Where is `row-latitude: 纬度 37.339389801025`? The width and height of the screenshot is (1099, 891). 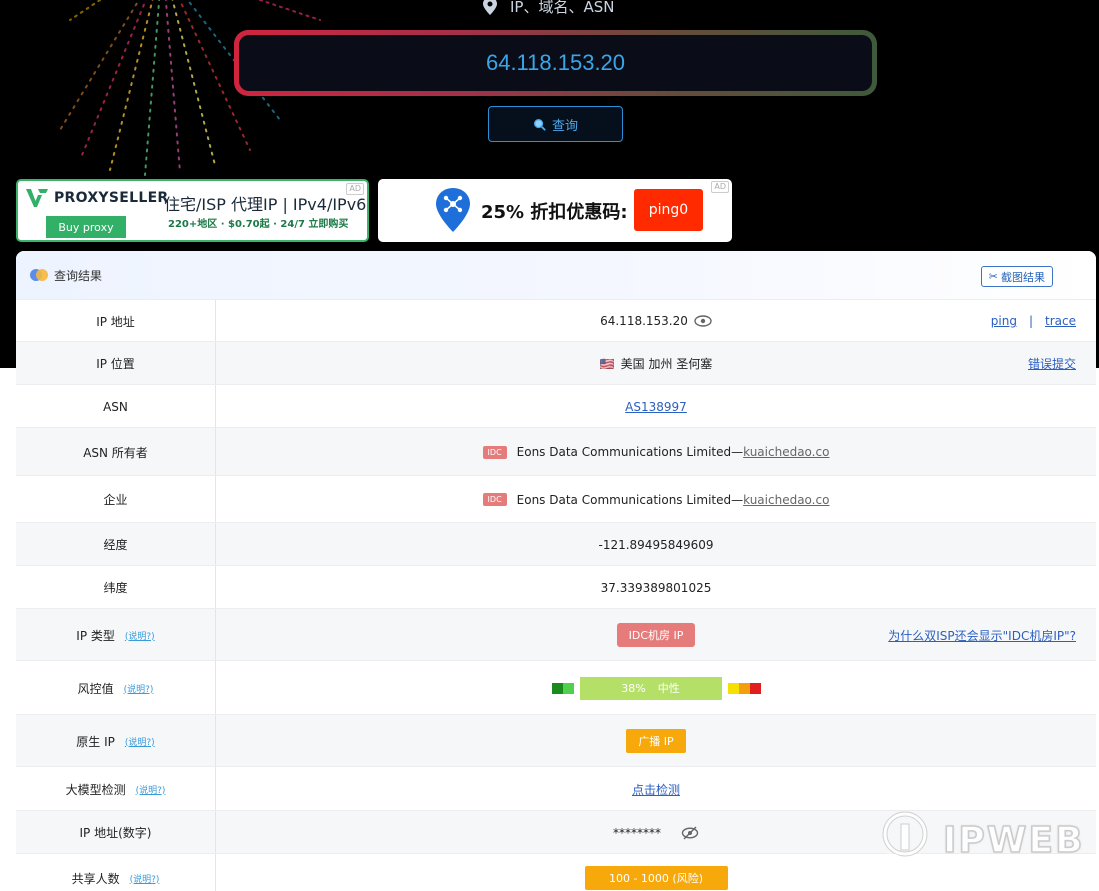
row-latitude: 纬度 37.339389801025 is located at coordinates (556, 587).